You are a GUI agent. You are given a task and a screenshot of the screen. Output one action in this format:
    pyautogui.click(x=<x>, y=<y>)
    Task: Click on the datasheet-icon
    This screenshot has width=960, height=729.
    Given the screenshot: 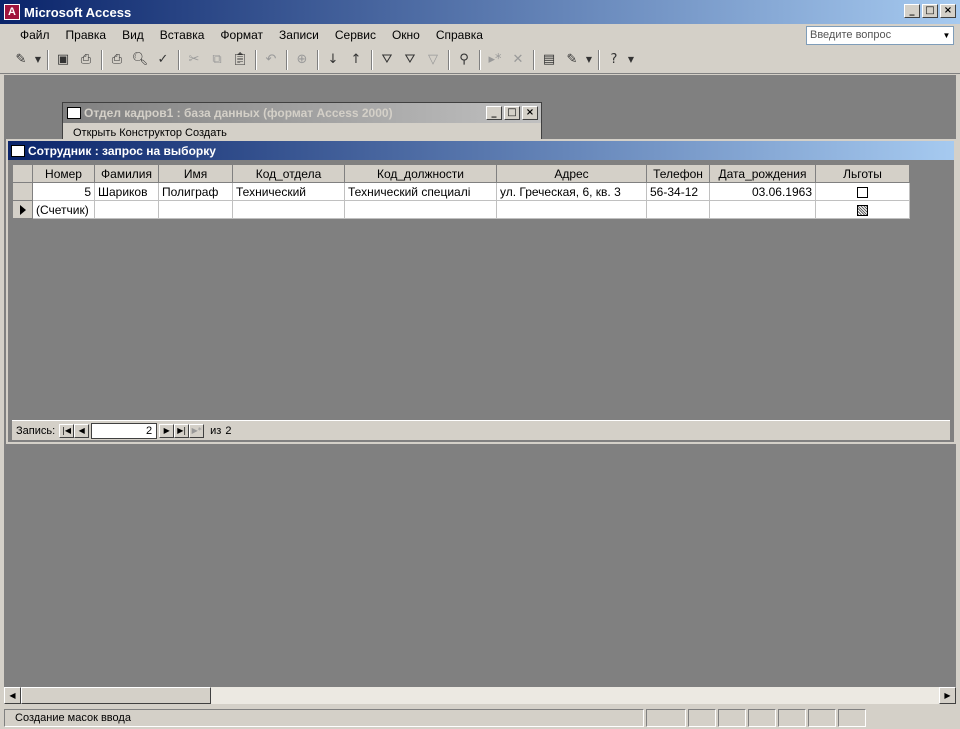 What is the action you would take?
    pyautogui.click(x=18, y=150)
    